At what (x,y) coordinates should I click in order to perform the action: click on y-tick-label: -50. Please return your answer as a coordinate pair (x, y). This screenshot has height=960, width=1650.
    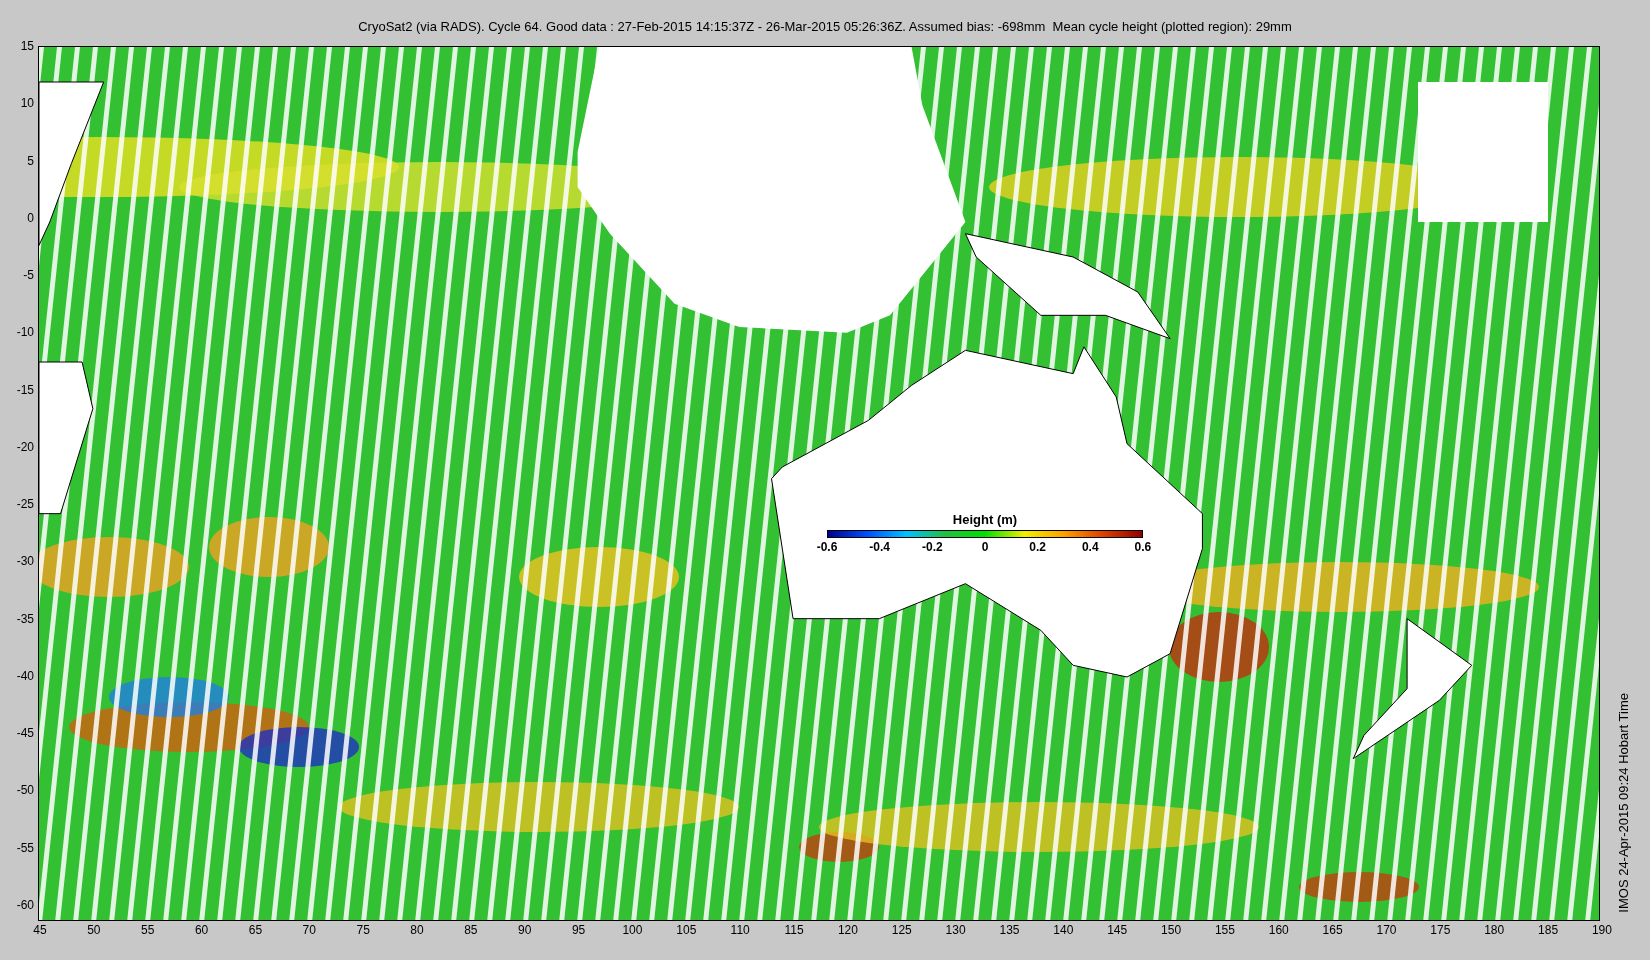
    Looking at the image, I should click on (25, 790).